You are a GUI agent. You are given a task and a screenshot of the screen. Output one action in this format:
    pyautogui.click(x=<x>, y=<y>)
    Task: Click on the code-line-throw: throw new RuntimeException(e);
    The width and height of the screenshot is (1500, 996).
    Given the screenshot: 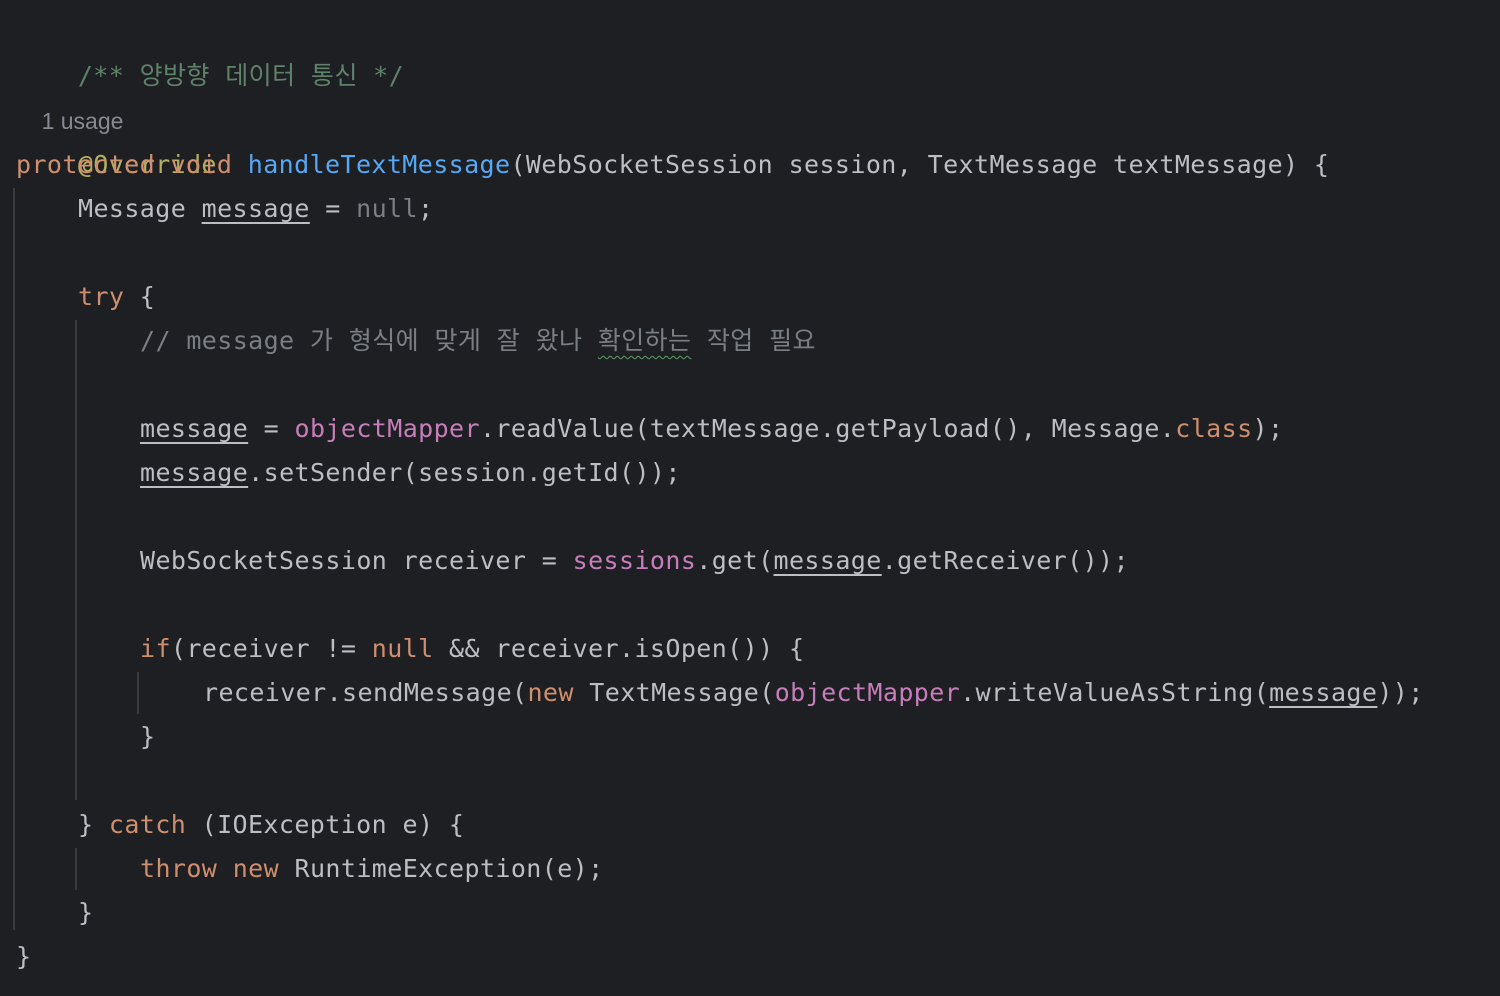 What is the action you would take?
    pyautogui.click(x=372, y=869)
    